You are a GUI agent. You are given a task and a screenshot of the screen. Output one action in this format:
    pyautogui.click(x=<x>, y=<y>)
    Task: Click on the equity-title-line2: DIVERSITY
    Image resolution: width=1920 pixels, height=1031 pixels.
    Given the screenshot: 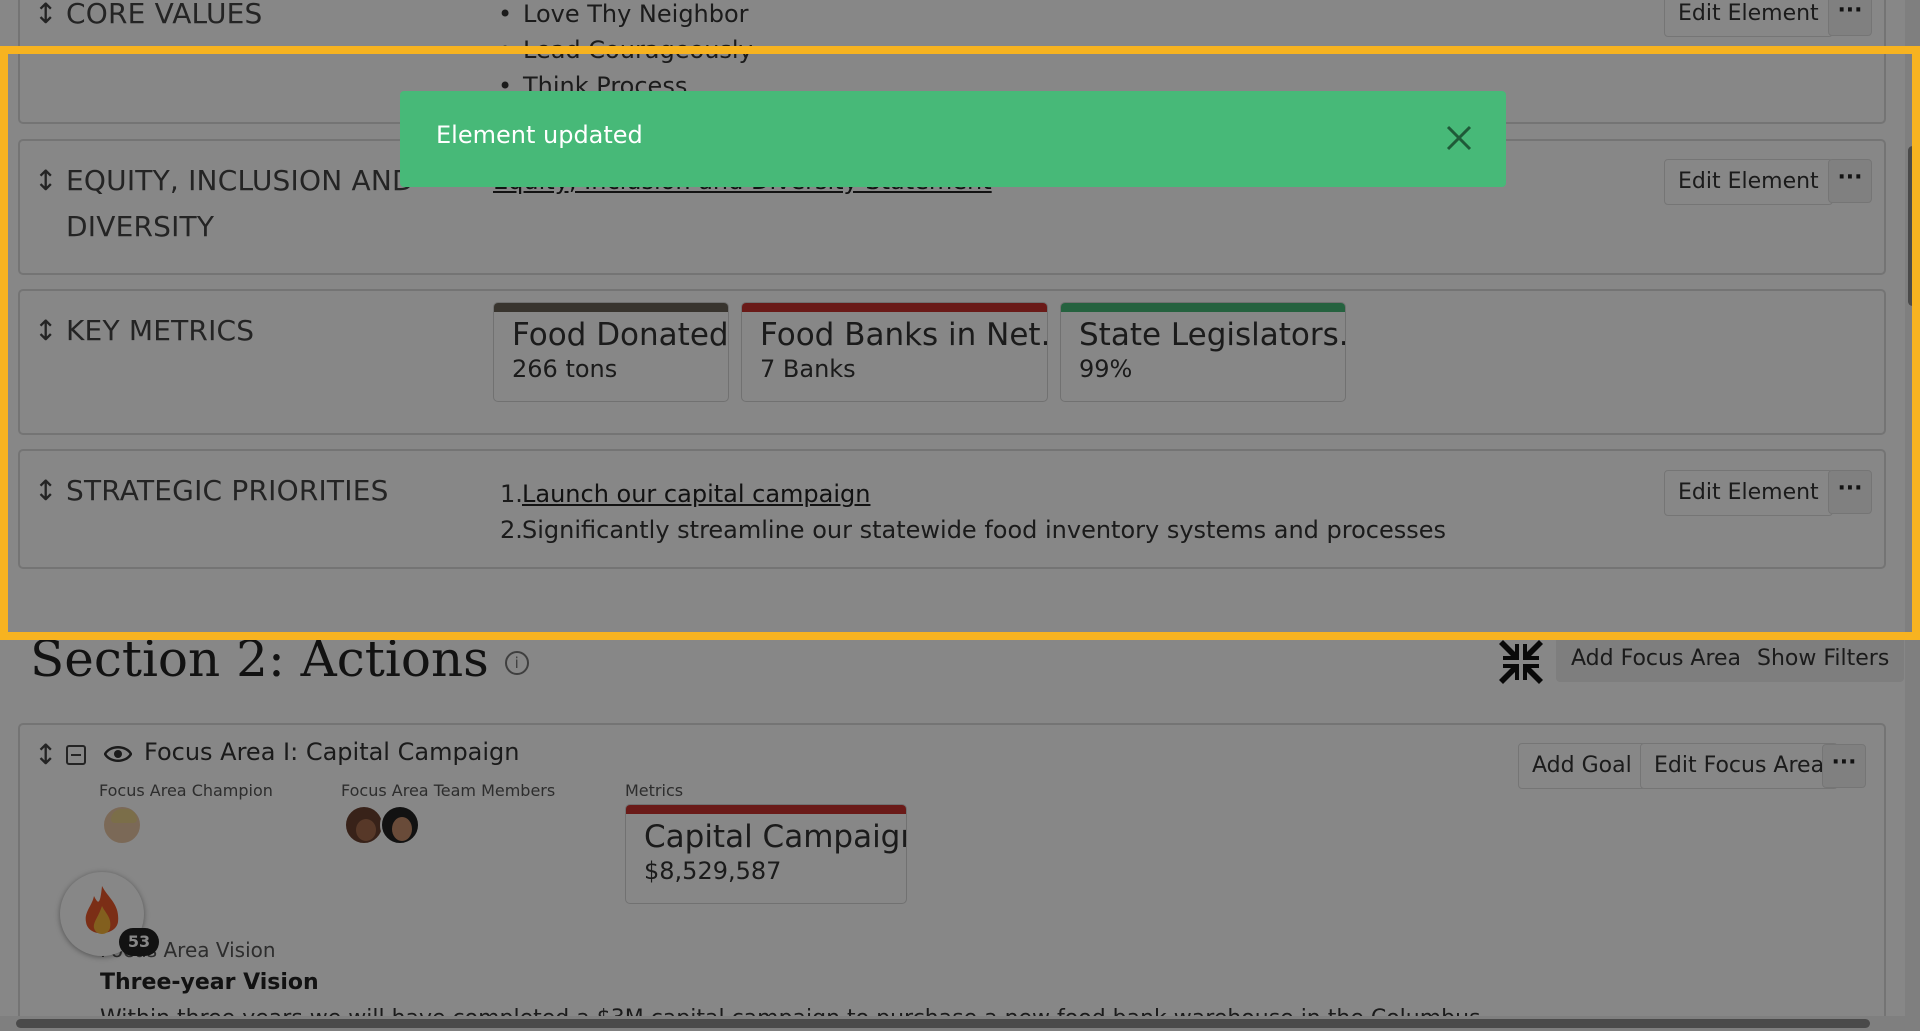 What is the action you would take?
    pyautogui.click(x=140, y=226)
    